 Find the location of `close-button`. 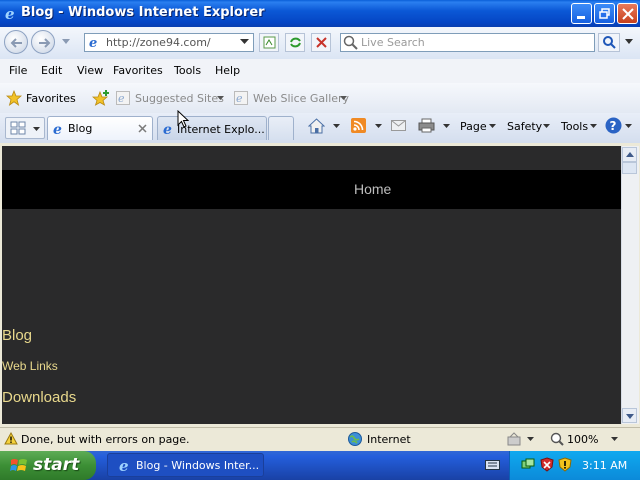

close-button is located at coordinates (627, 13).